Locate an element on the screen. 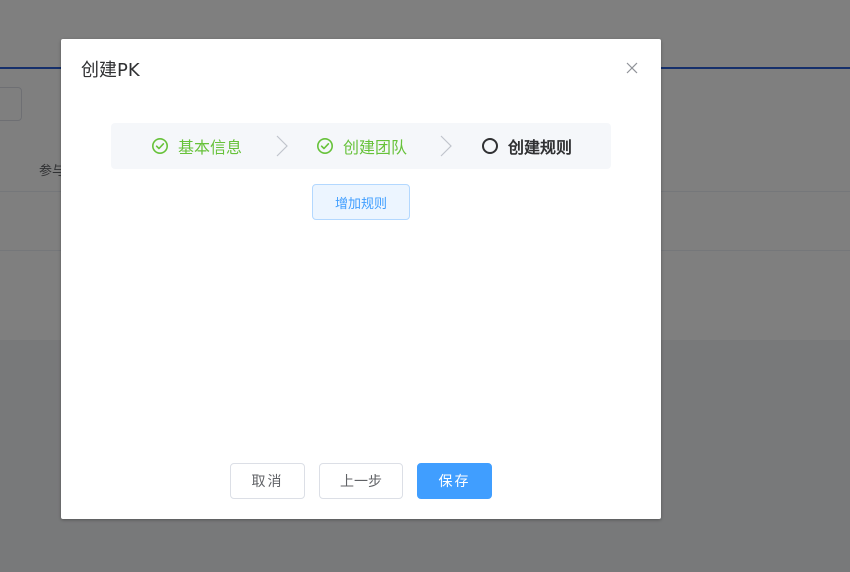 The width and height of the screenshot is (850, 572). steps-bar: 基本信息 创建团队 创建规则 is located at coordinates (361, 146).